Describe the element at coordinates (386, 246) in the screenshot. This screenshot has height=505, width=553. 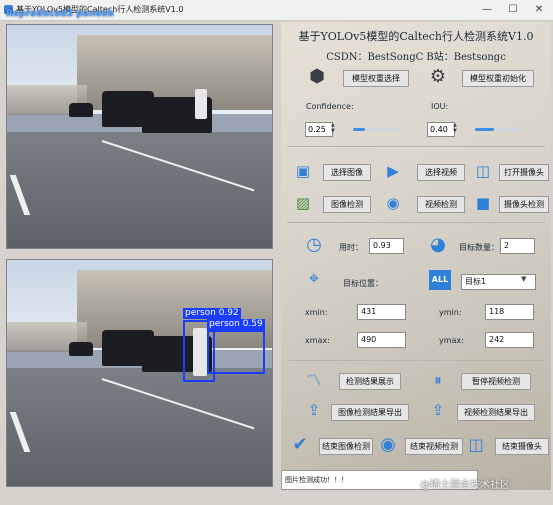
I see `time-field: 0.93` at that location.